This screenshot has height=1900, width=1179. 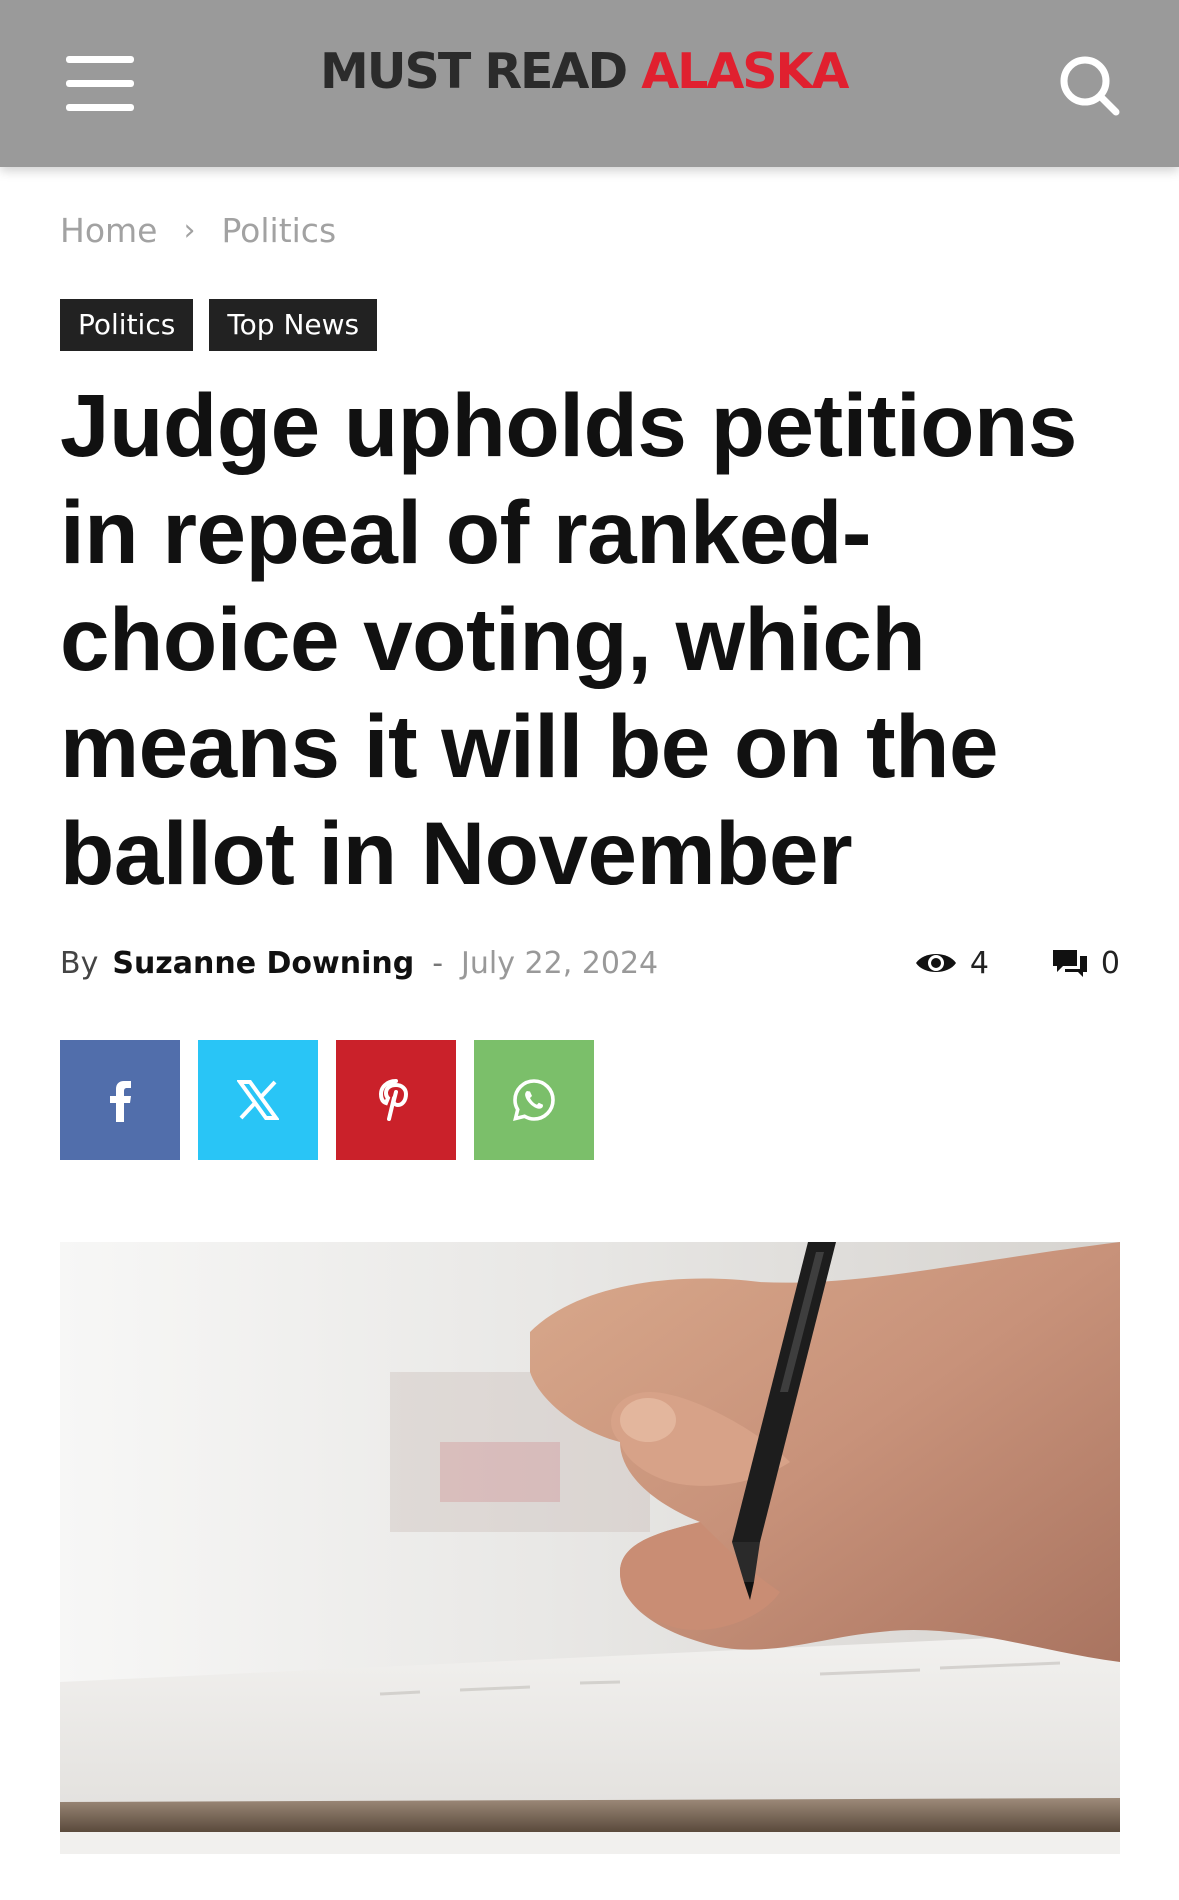 I want to click on facebook-share-button, so click(x=120, y=1100).